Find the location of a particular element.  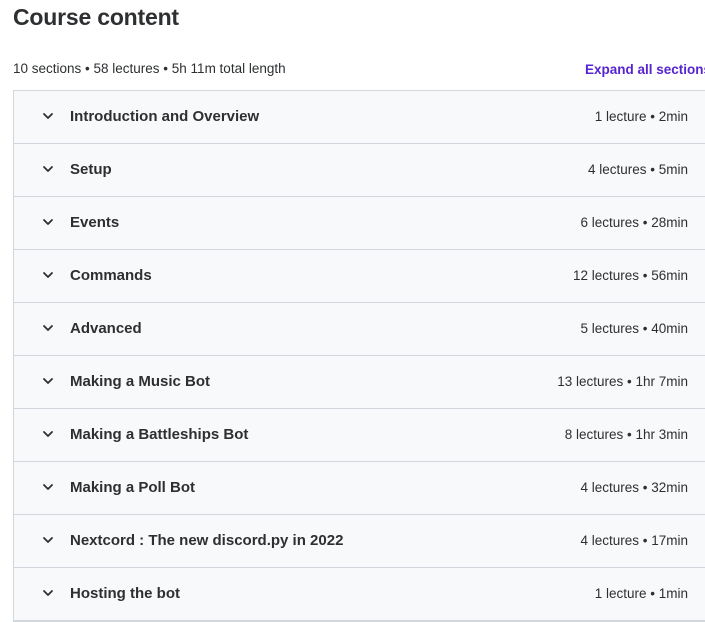

section-row: Hosting the bot 1 lecture • 1min is located at coordinates (359, 594).